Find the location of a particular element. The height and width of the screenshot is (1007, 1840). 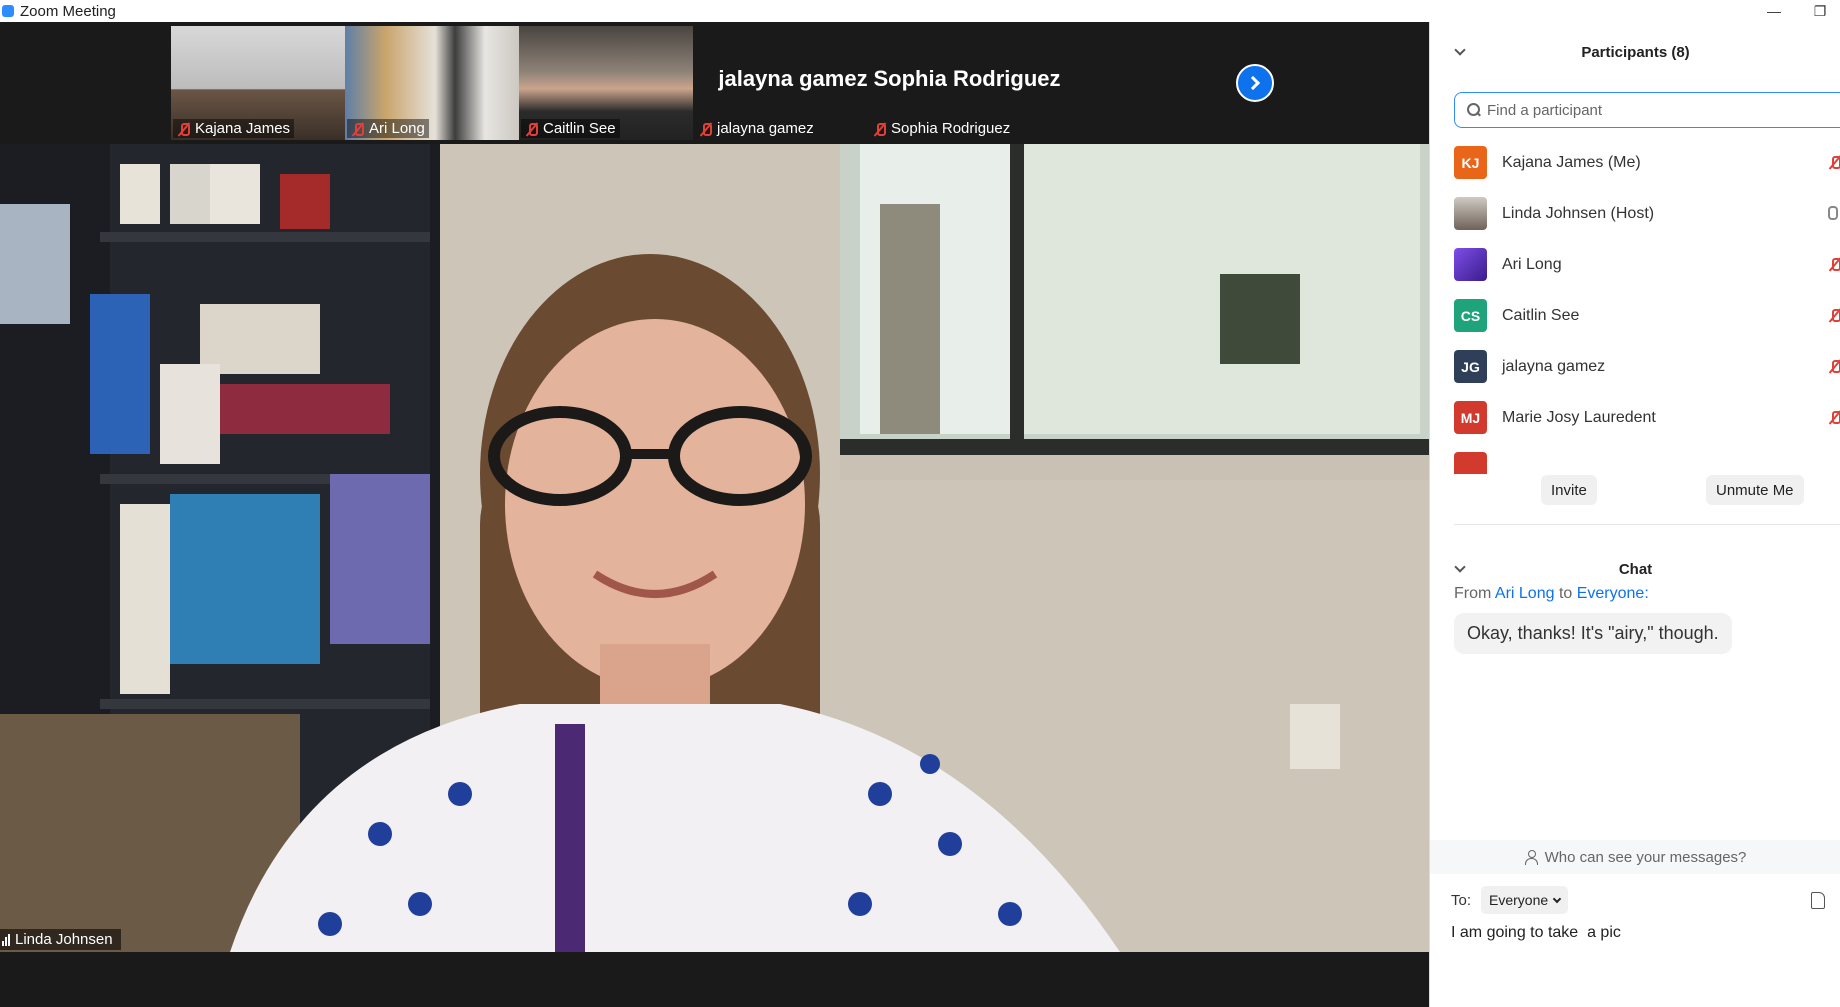

participant-search-input is located at coordinates (1637, 110).